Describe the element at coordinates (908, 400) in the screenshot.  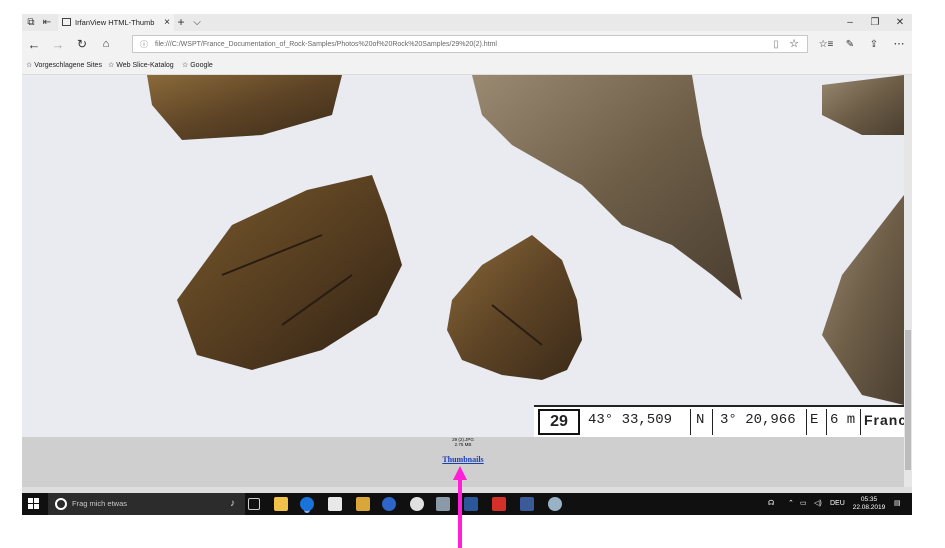
I see `scrollbar-thumb` at that location.